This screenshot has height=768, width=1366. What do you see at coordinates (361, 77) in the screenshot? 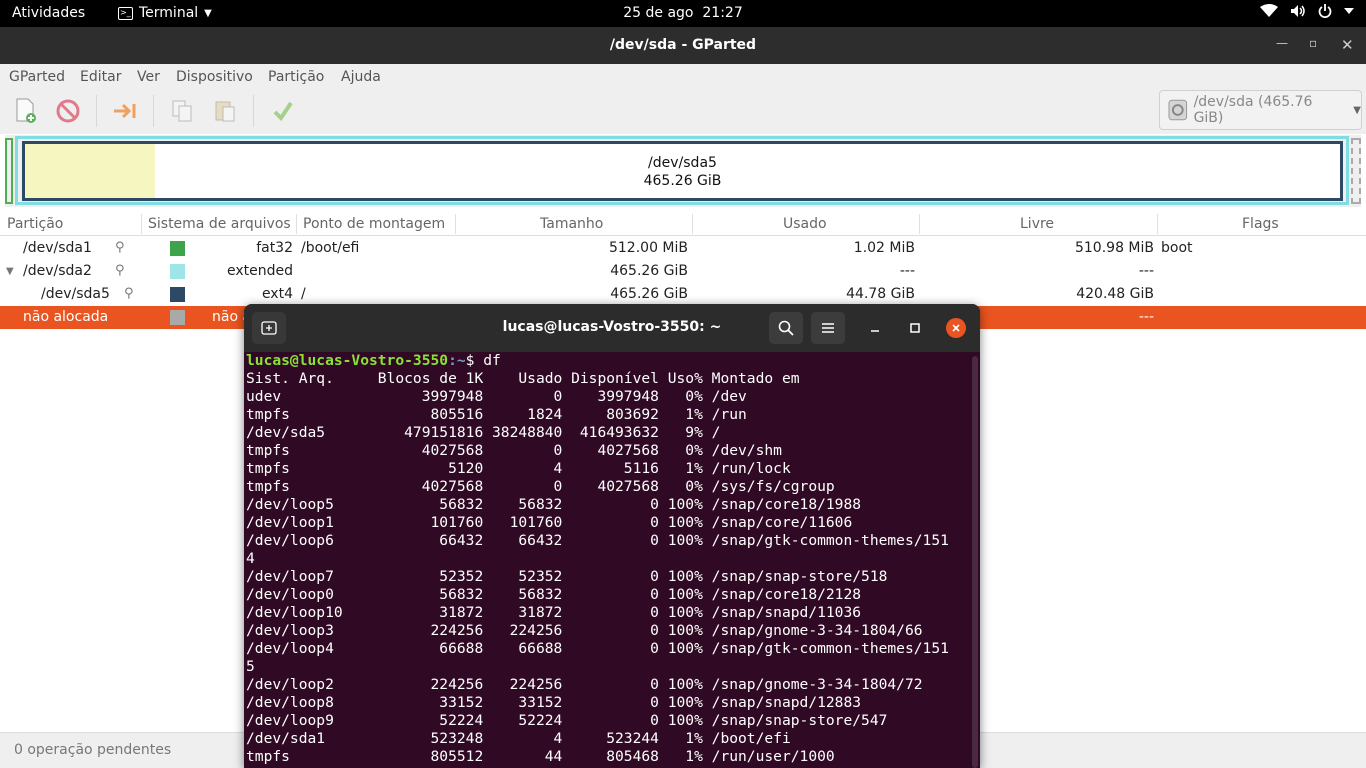
I see `menu-help: Ajuda` at bounding box center [361, 77].